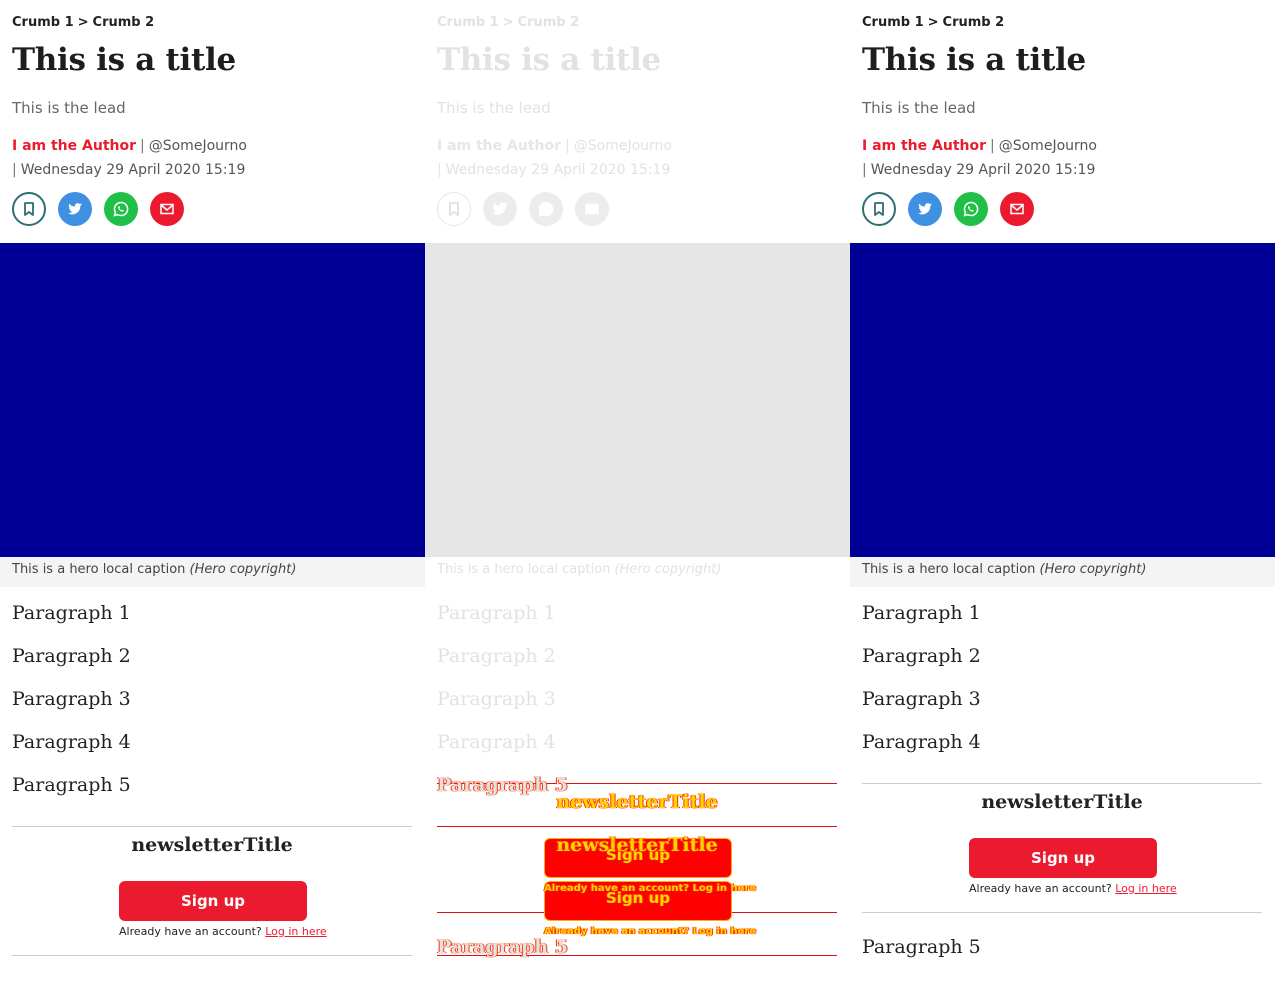 The width and height of the screenshot is (1275, 996). Describe the element at coordinates (502, 947) in the screenshot. I see `paragraph: Paragraph 5` at that location.